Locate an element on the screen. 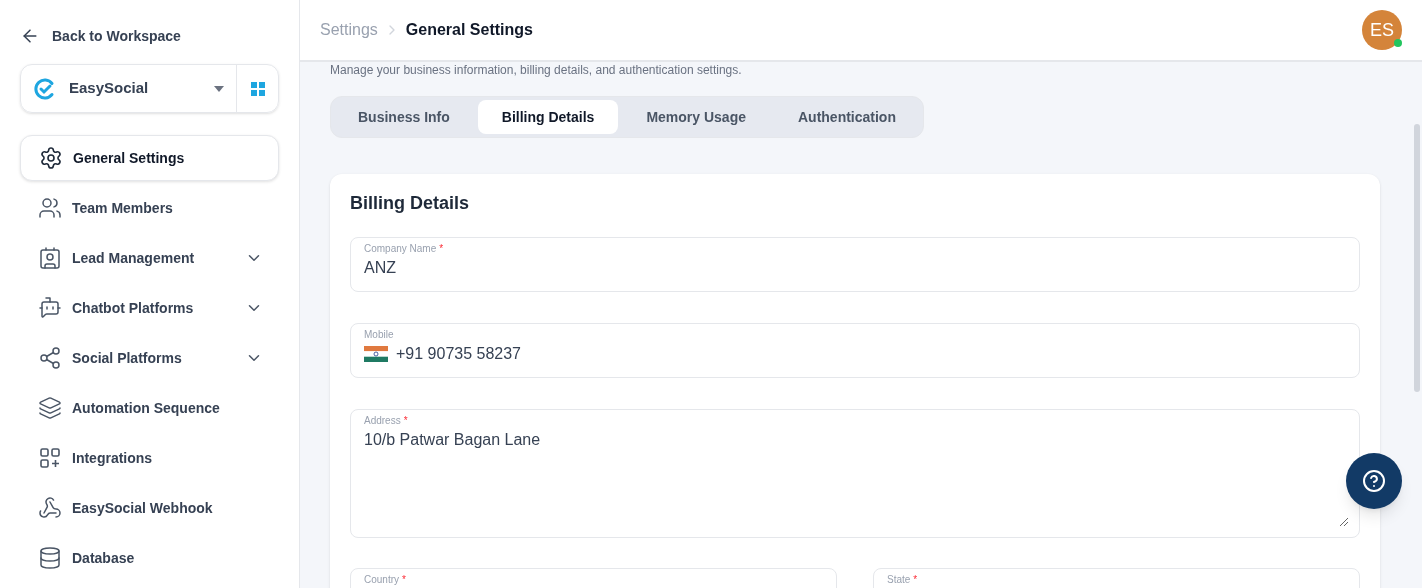 The height and width of the screenshot is (588, 1422). field-label: State * is located at coordinates (903, 580).